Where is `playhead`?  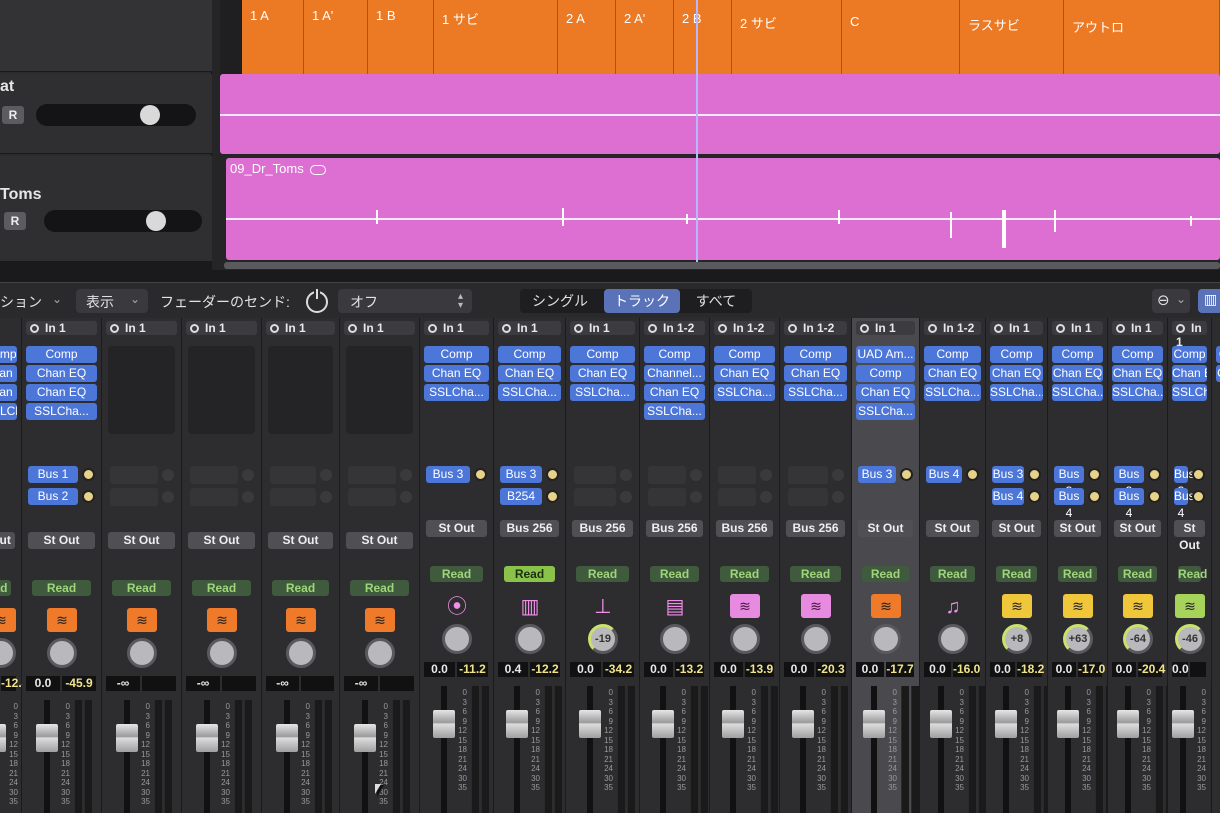
playhead is located at coordinates (697, 131).